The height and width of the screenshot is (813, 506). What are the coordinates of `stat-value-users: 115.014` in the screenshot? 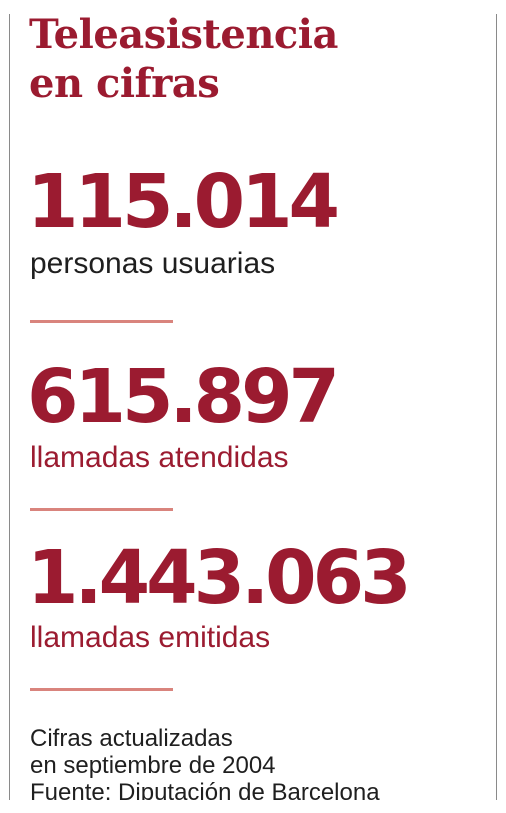 It's located at (183, 202).